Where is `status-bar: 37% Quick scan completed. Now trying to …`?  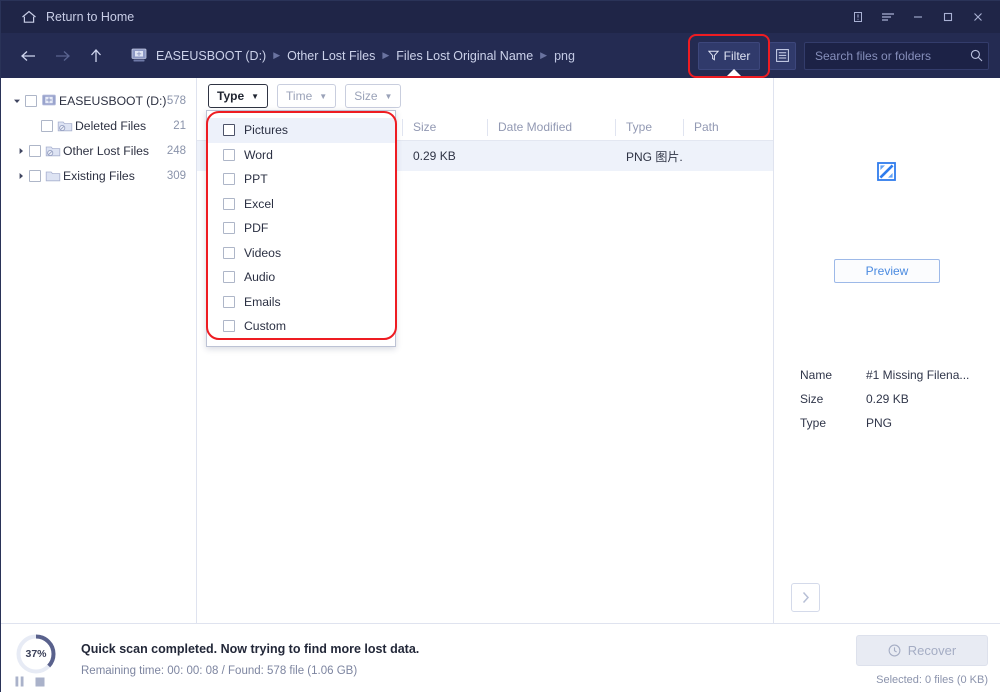
status-bar: 37% Quick scan completed. Now trying to … is located at coordinates (500, 657).